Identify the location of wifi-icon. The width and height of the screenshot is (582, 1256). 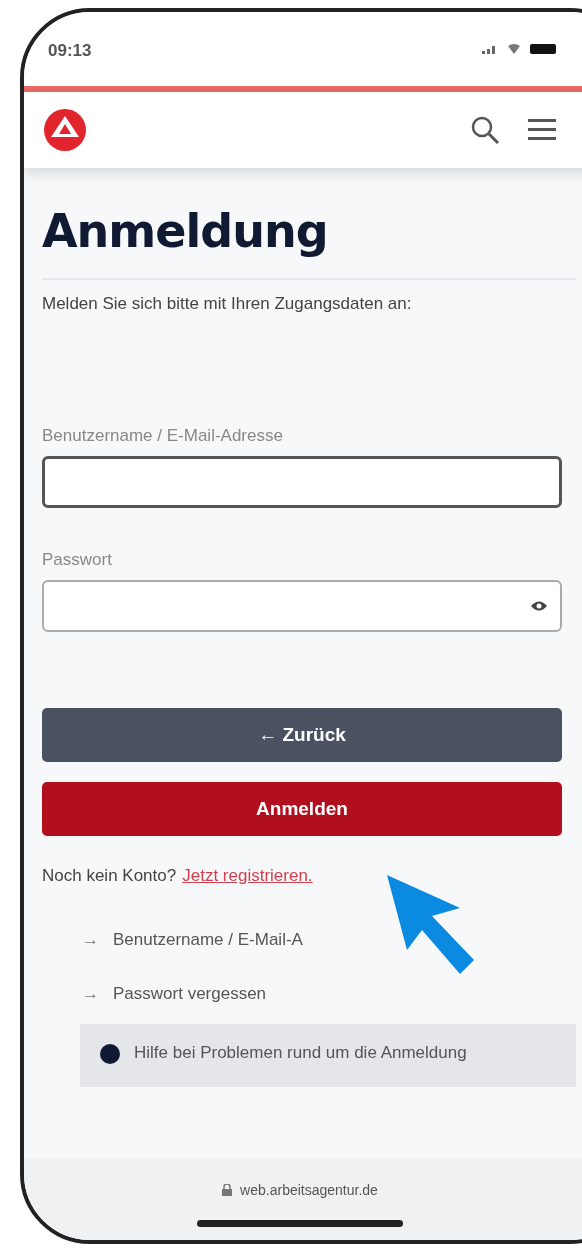
(514, 49).